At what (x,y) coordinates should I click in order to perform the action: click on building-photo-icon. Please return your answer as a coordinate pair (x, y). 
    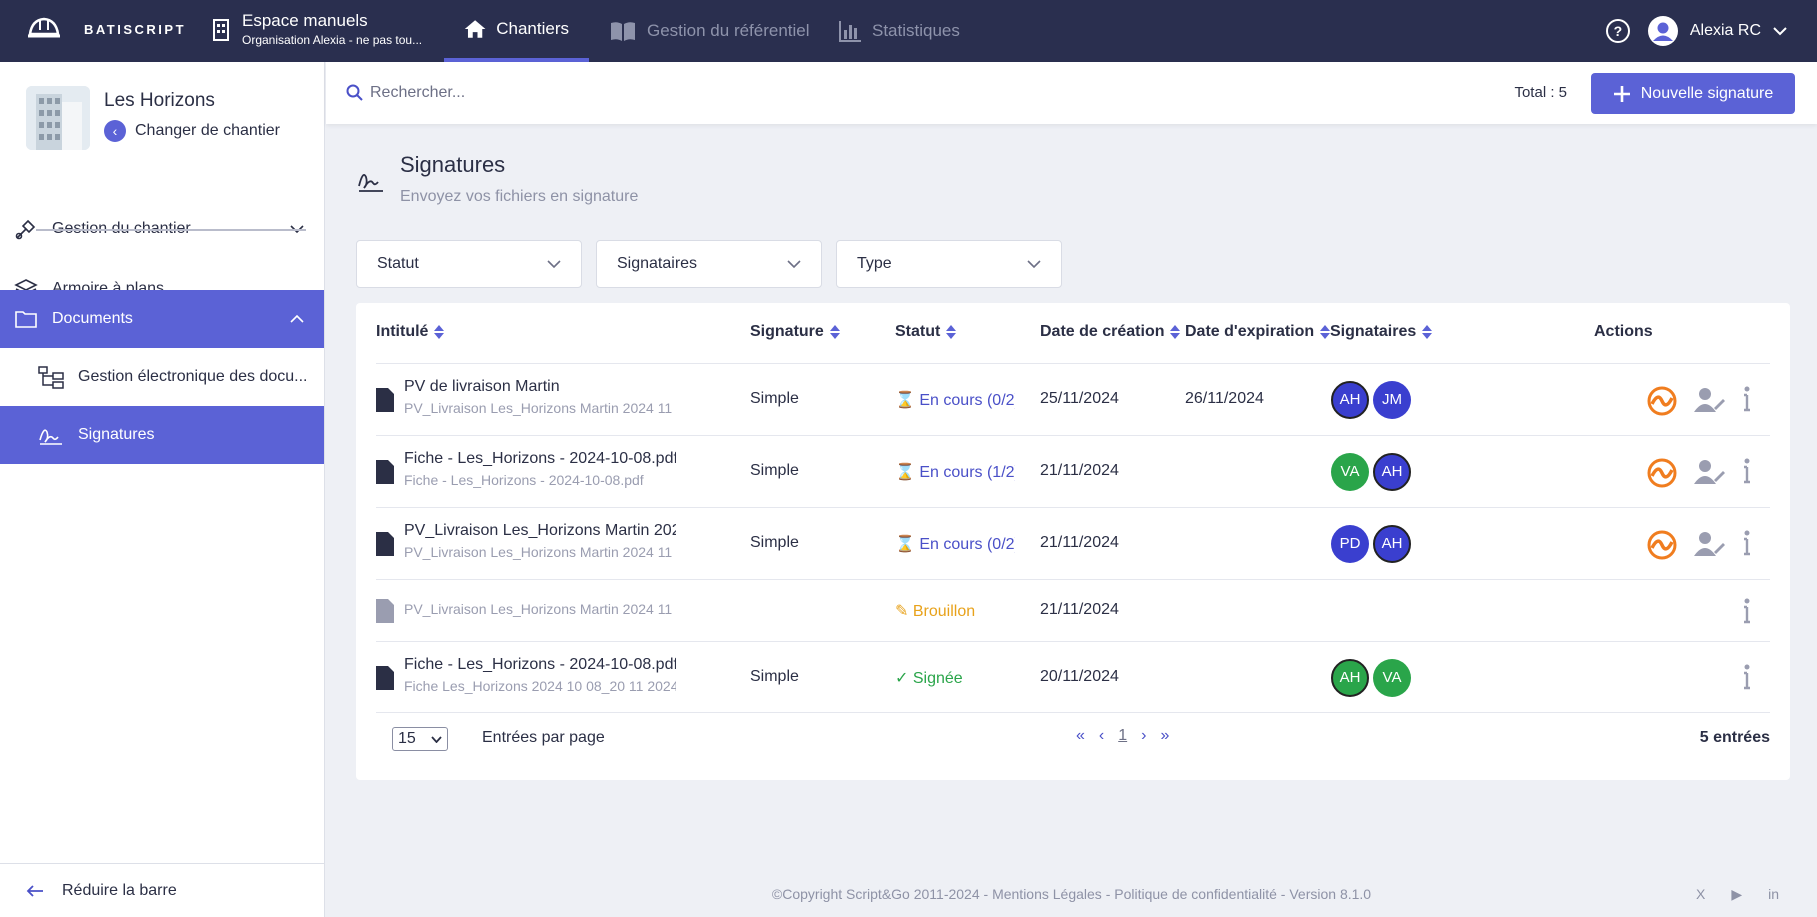
    Looking at the image, I should click on (58, 118).